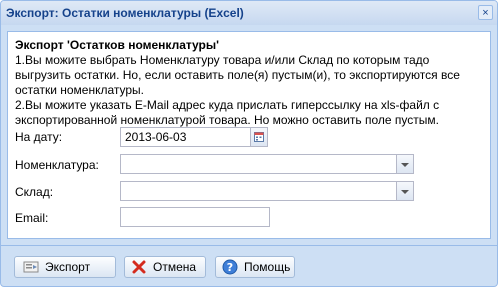  What do you see at coordinates (175, 267) in the screenshot?
I see `cancel-button-label: Отмена` at bounding box center [175, 267].